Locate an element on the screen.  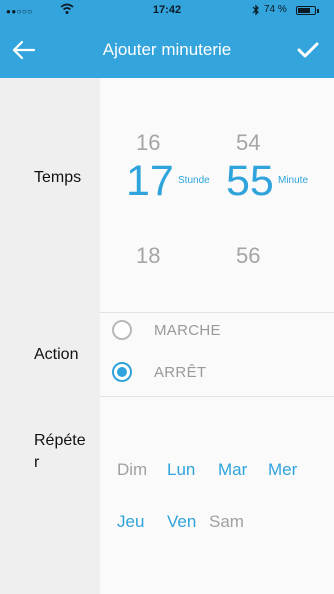
radio-selected-dot is located at coordinates (122, 372).